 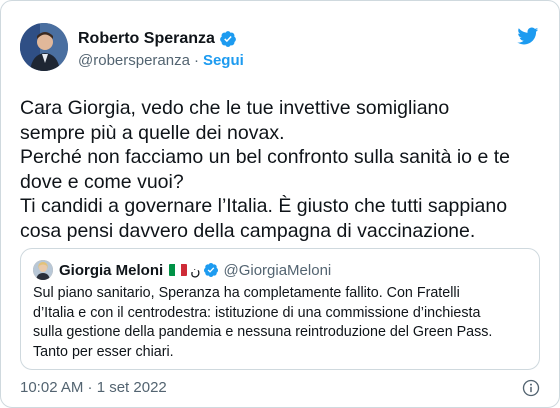 I want to click on tweet-timestamp: 10:02 AM · 1 set 2022, so click(x=93, y=387).